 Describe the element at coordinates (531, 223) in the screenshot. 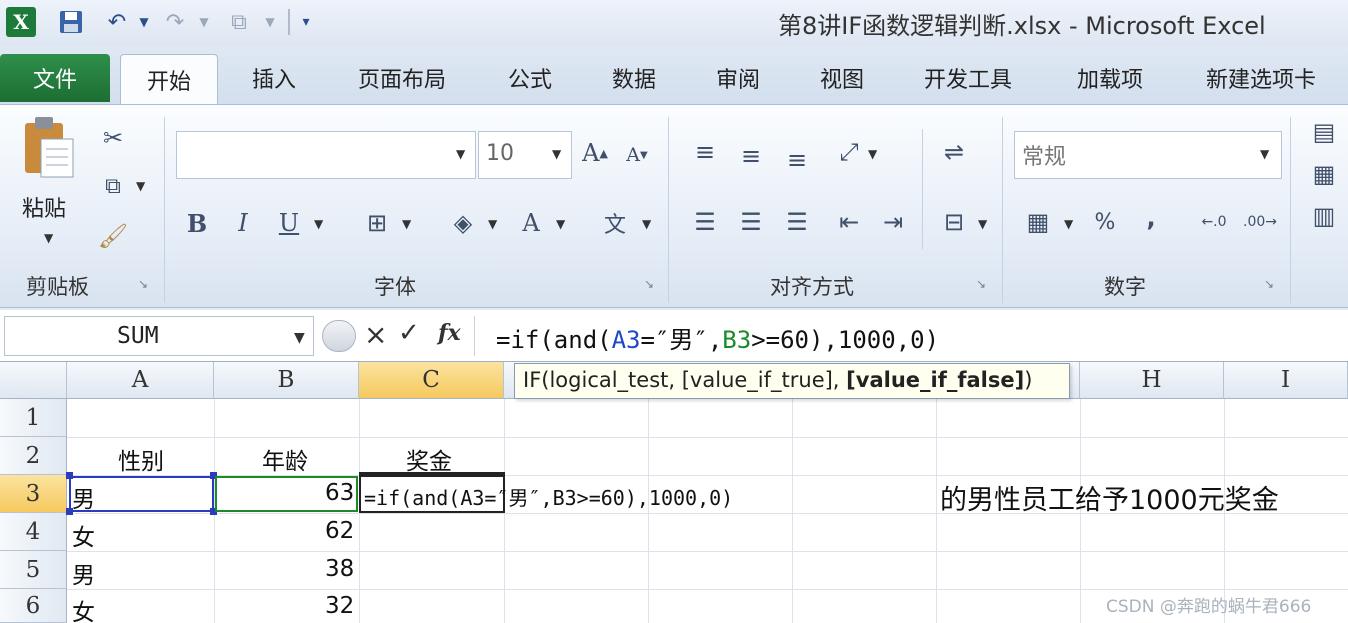

I see `font-color-icon: A` at that location.